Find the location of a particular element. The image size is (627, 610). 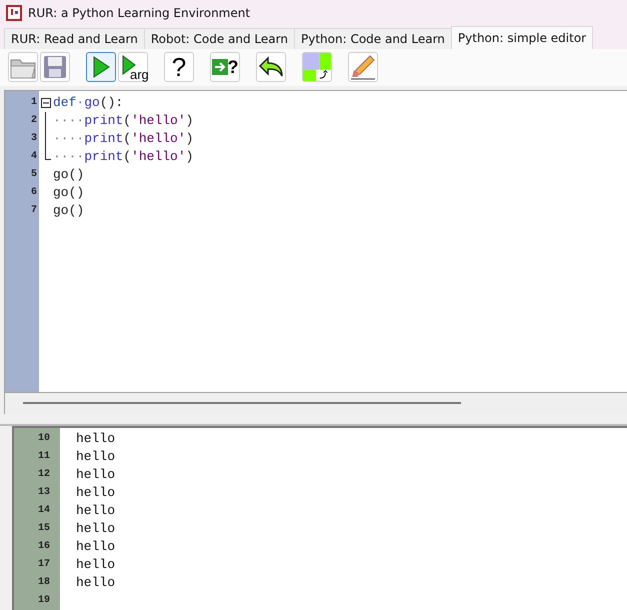

line-number: 12 is located at coordinates (43, 475).